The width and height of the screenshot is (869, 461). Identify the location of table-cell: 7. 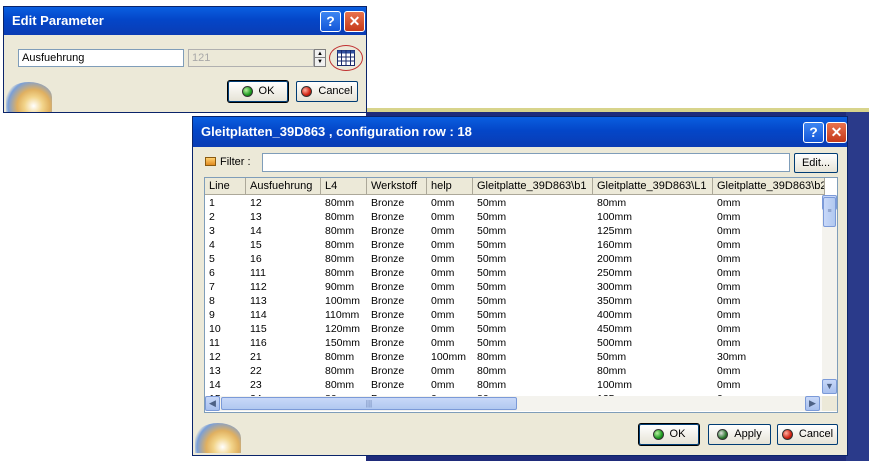
(212, 287).